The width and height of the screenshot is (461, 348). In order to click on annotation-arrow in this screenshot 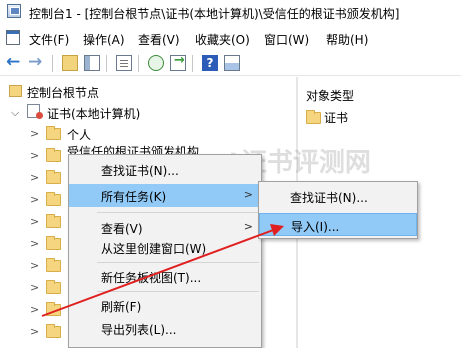, I will do `click(162, 270)`.